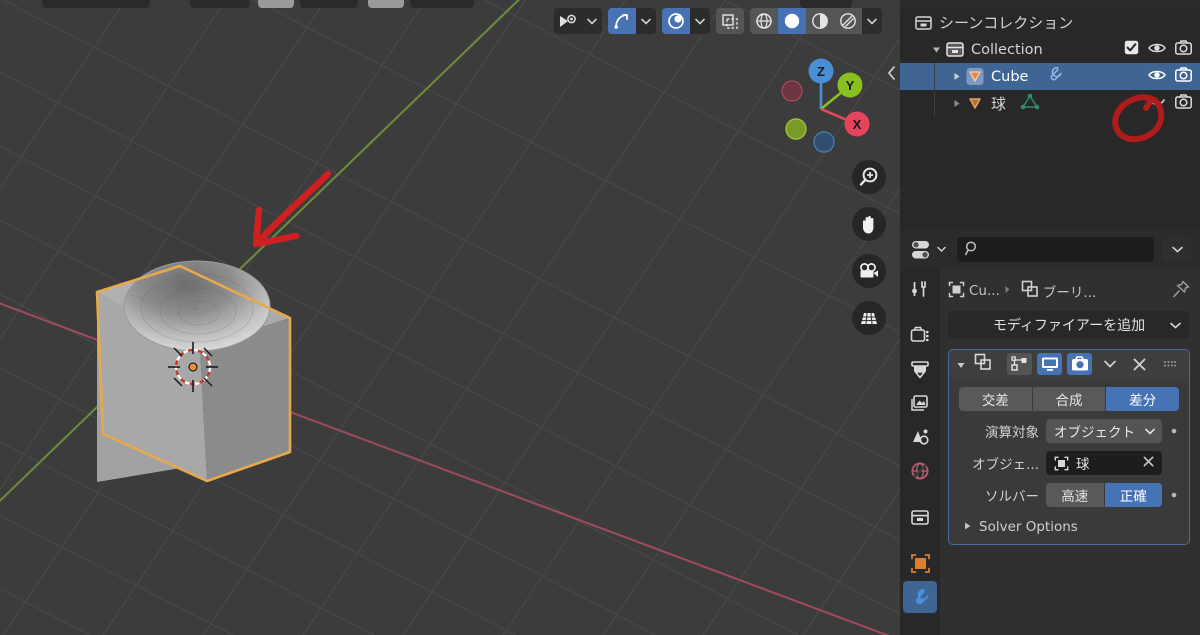 Image resolution: width=1200 pixels, height=635 pixels. Describe the element at coordinates (568, 21) in the screenshot. I see `visibility-icon` at that location.